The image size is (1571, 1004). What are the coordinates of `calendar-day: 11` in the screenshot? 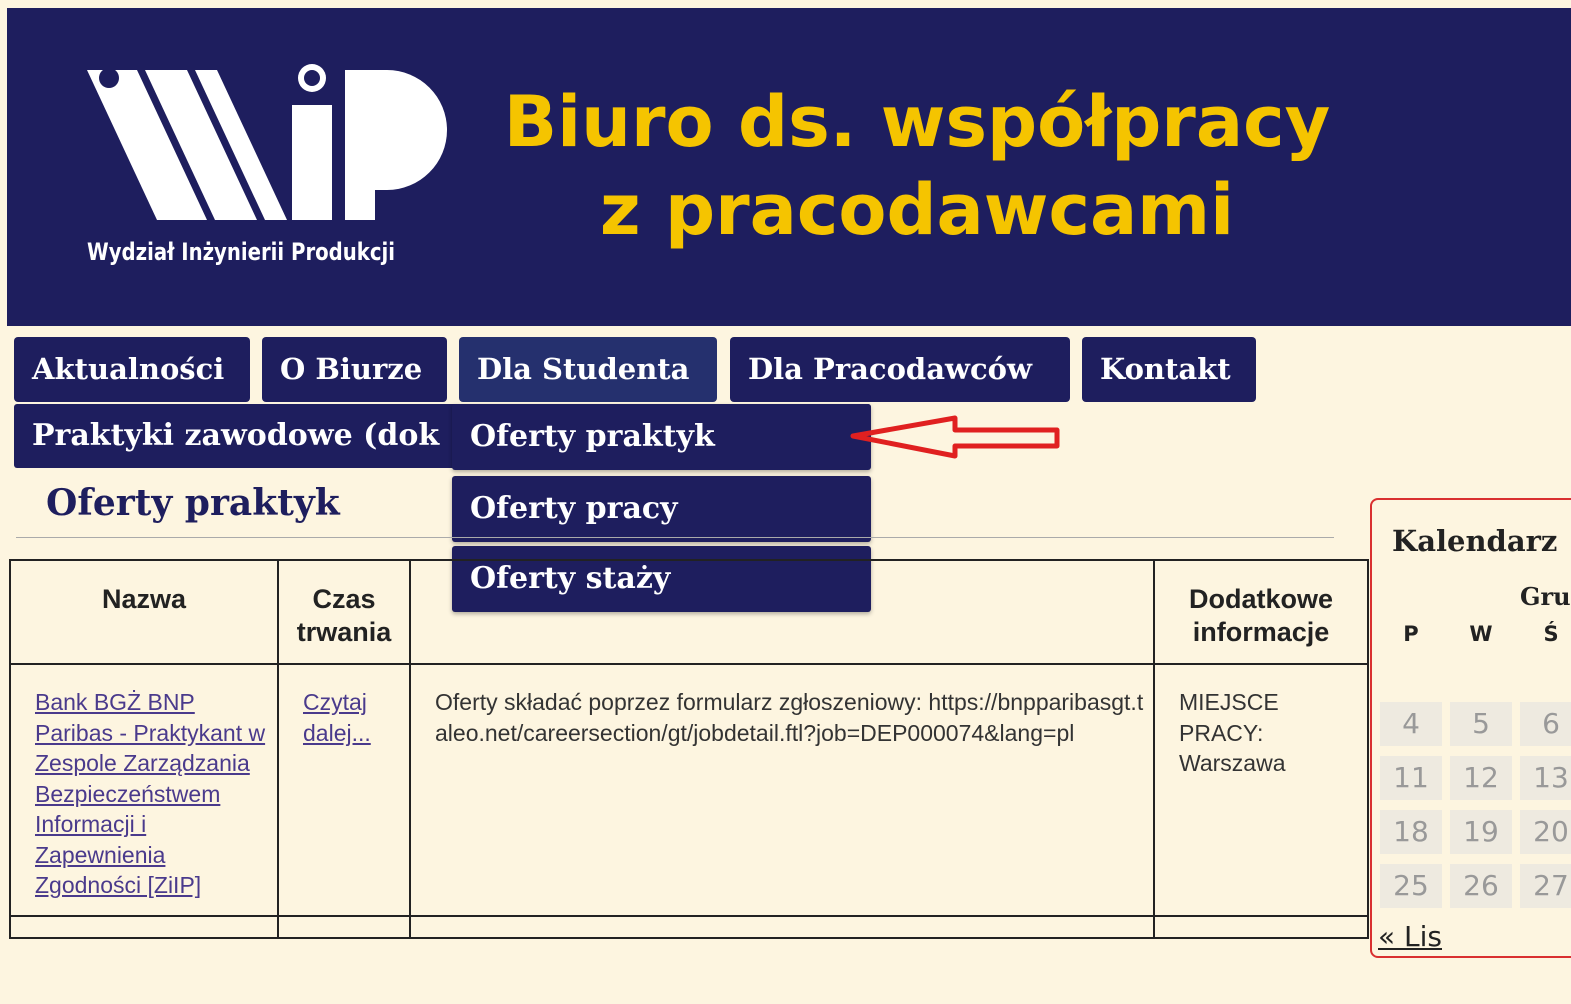 It's located at (1411, 778).